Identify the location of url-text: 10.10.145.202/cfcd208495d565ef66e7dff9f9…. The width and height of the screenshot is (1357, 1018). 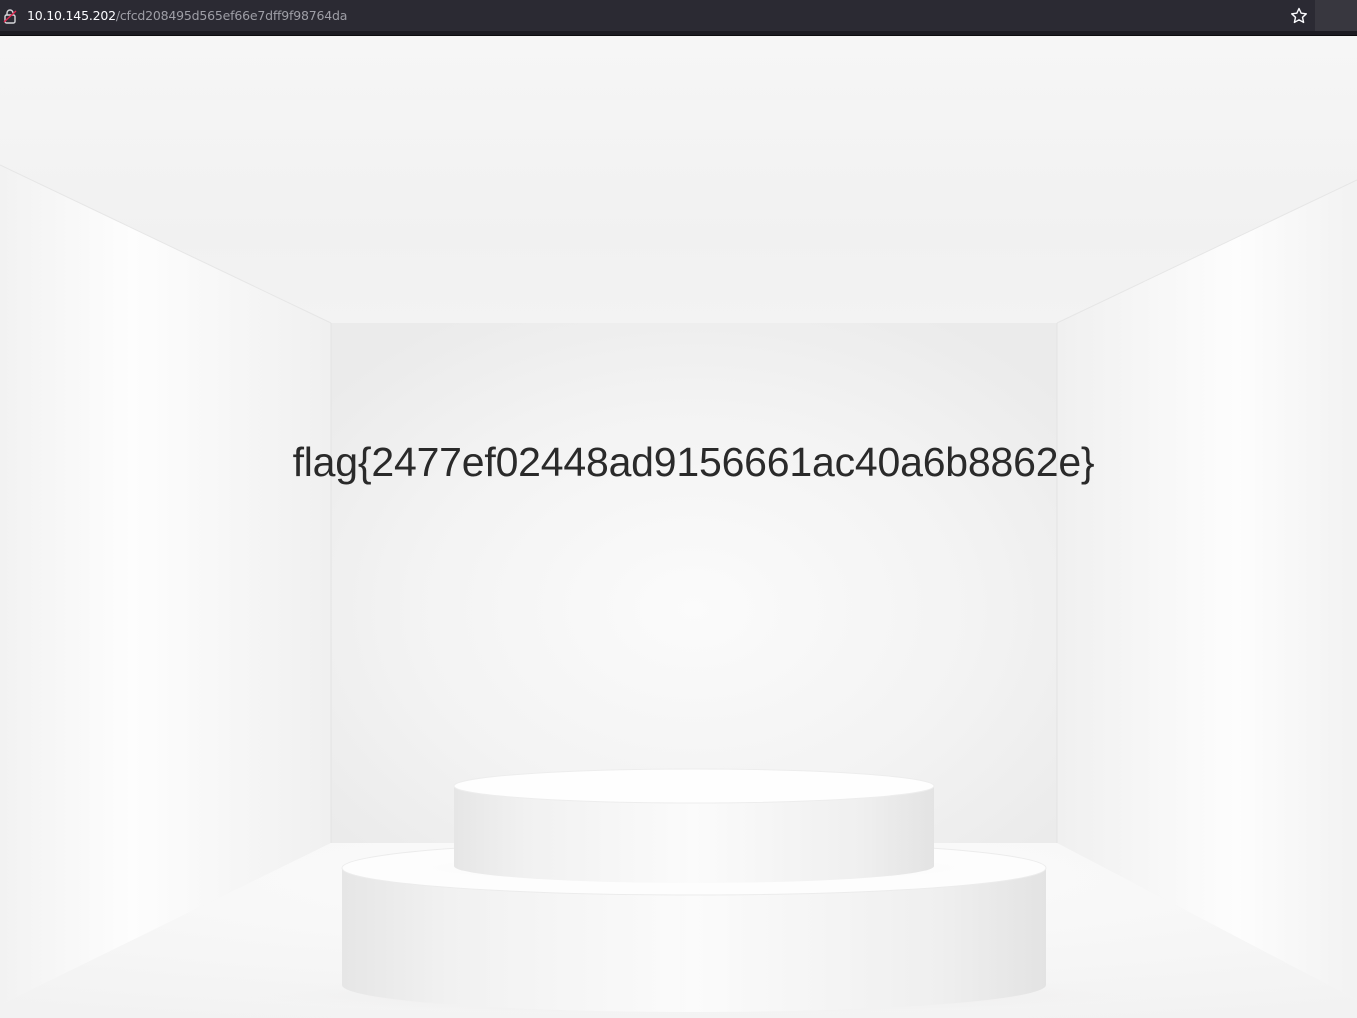
(187, 15).